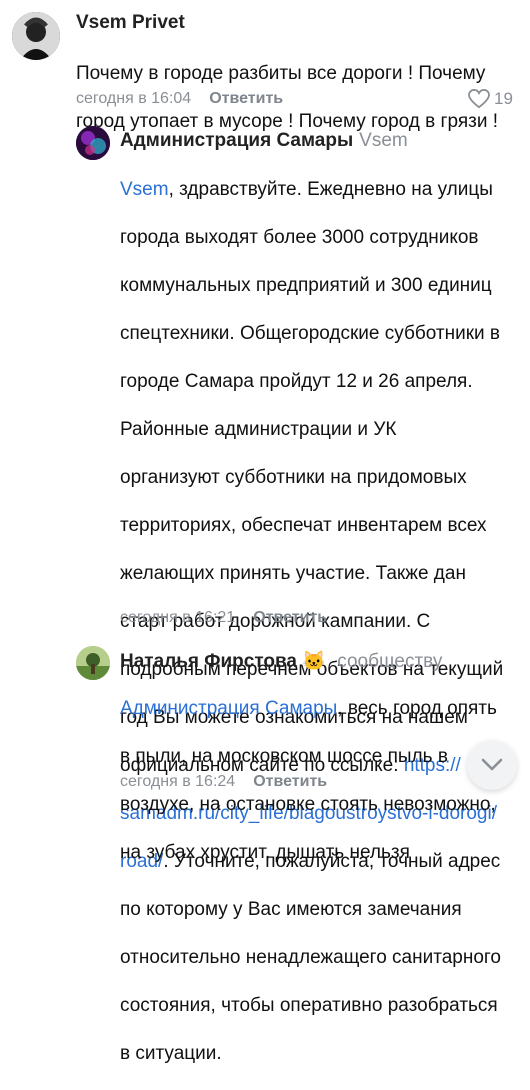 This screenshot has width=530, height=1090. I want to click on comment-time: сегодня в 16:04, so click(134, 98).